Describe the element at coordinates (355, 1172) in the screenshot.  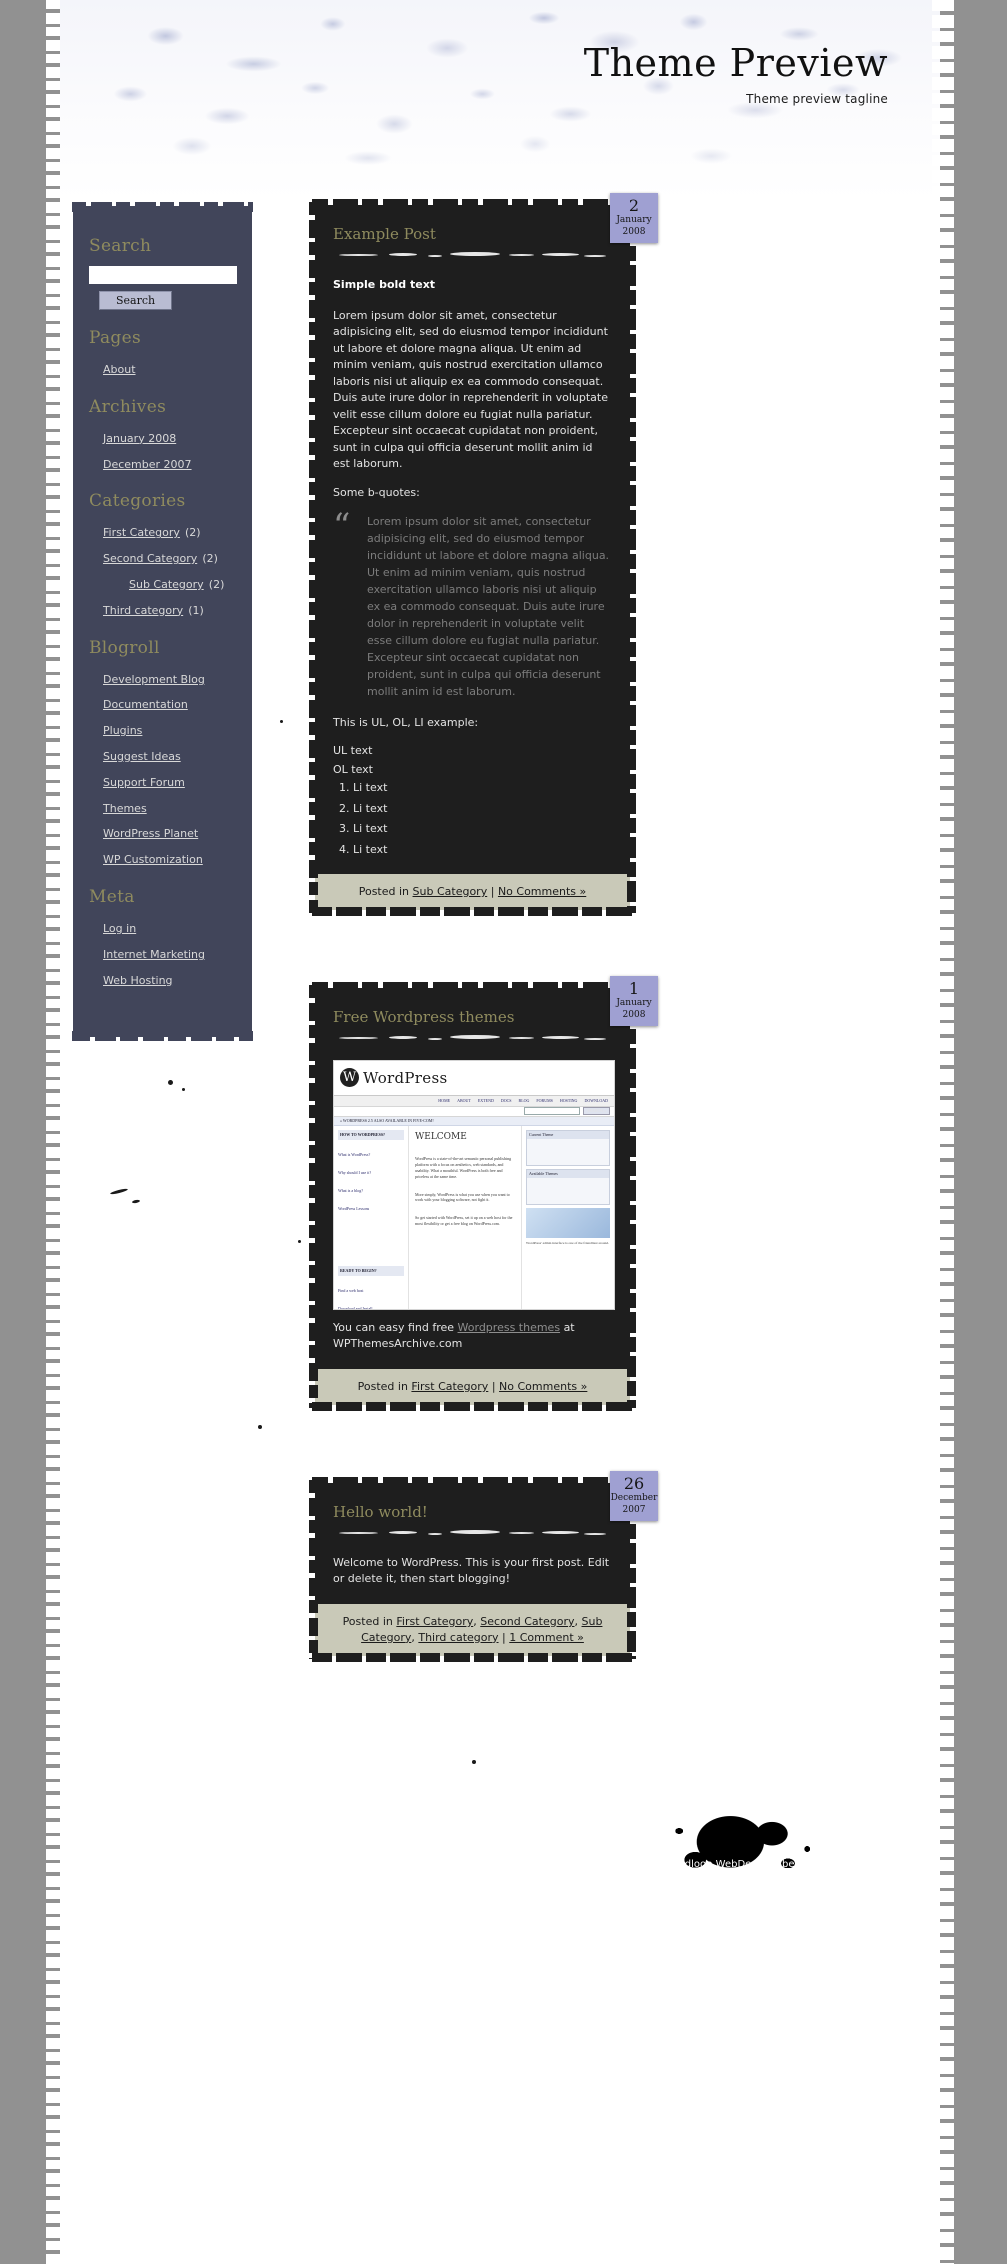
I see `wp-left-item: Why should I use it?` at that location.